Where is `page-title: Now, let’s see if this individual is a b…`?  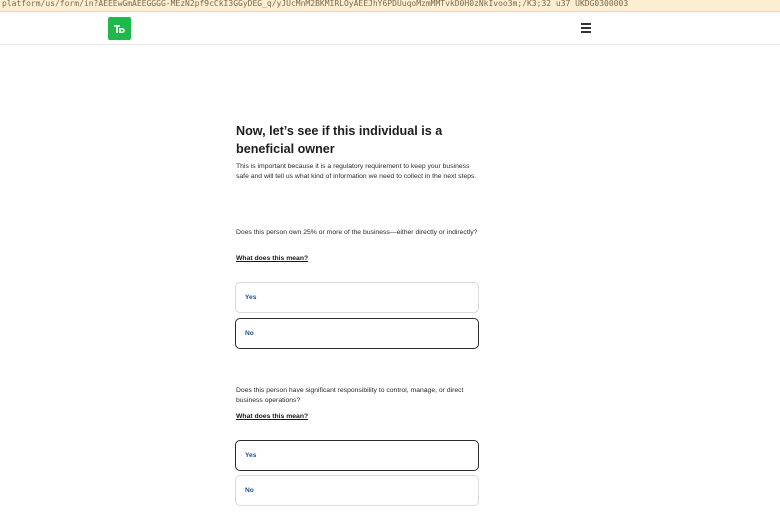
page-title: Now, let’s see if this individual is a b… is located at coordinates (339, 140).